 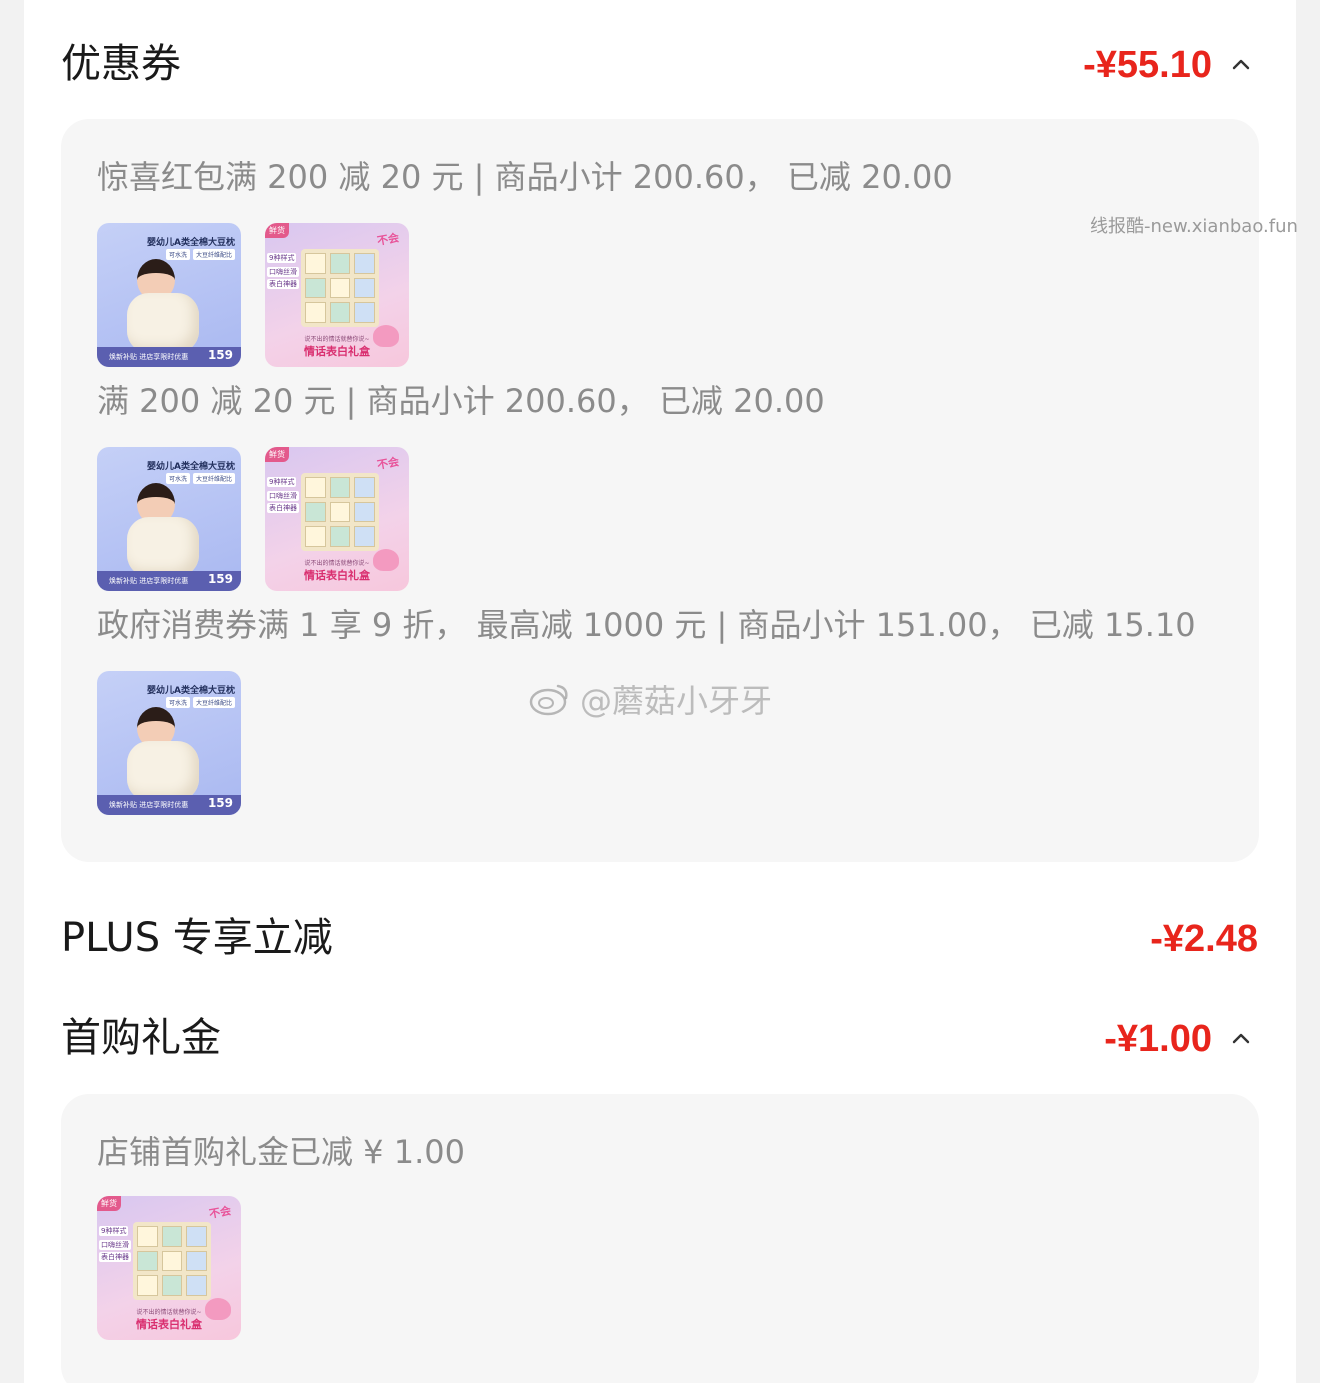 What do you see at coordinates (525, 177) in the screenshot?
I see `coupon-entry-text: 惊喜红包满 200 减 20 元 | 商品小计 200.60， 已减 20.00` at bounding box center [525, 177].